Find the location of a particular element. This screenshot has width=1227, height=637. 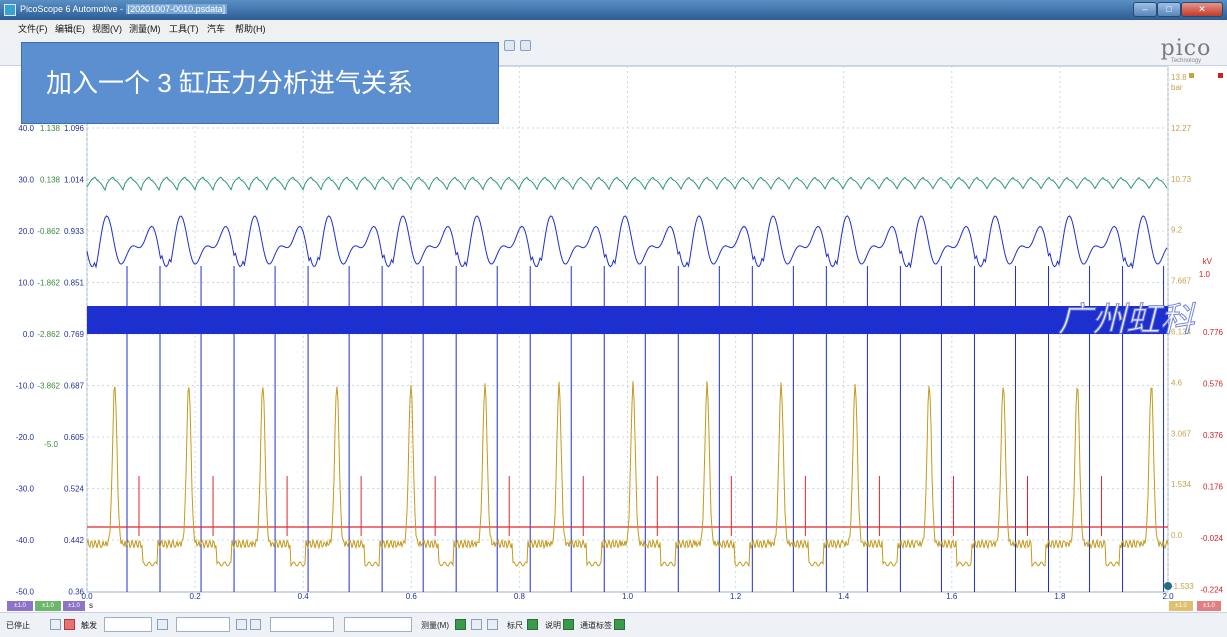

left-axis-c-label: 0.769 is located at coordinates (74, 334).